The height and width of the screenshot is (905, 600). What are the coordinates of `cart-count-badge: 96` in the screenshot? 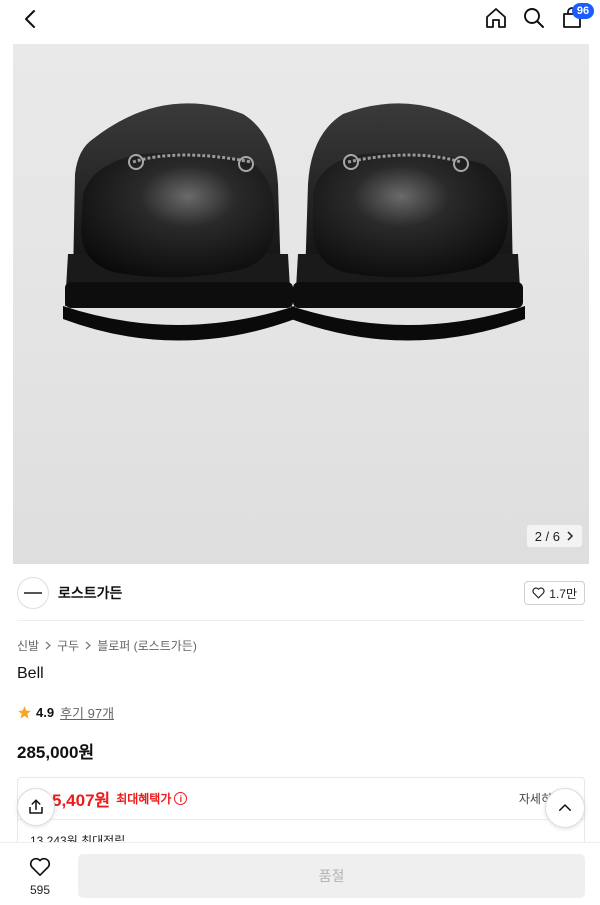 It's located at (583, 11).